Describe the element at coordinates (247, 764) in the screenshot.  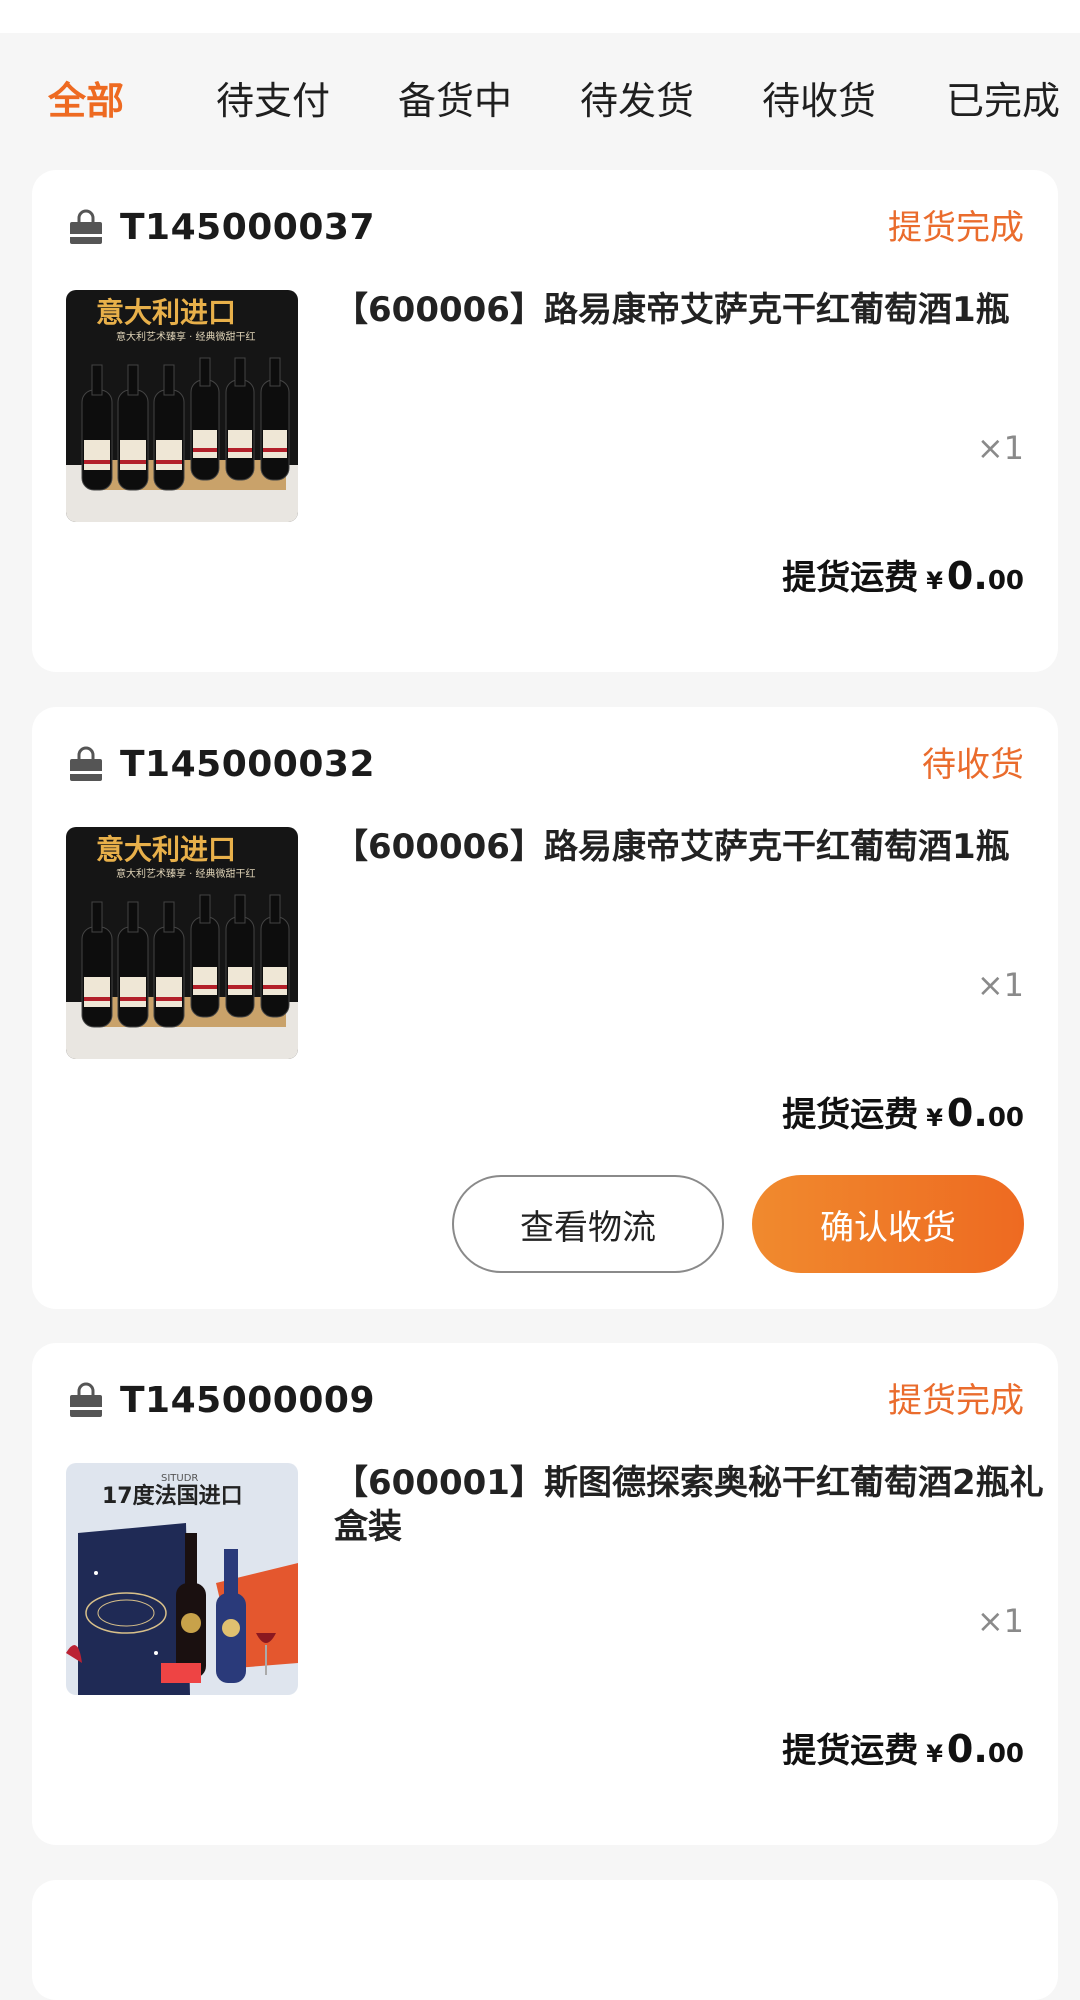
I see `order-number: T145000032` at that location.